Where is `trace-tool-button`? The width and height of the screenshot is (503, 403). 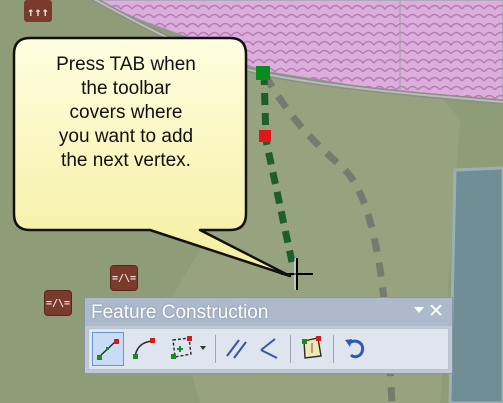
trace-tool-button is located at coordinates (188, 349).